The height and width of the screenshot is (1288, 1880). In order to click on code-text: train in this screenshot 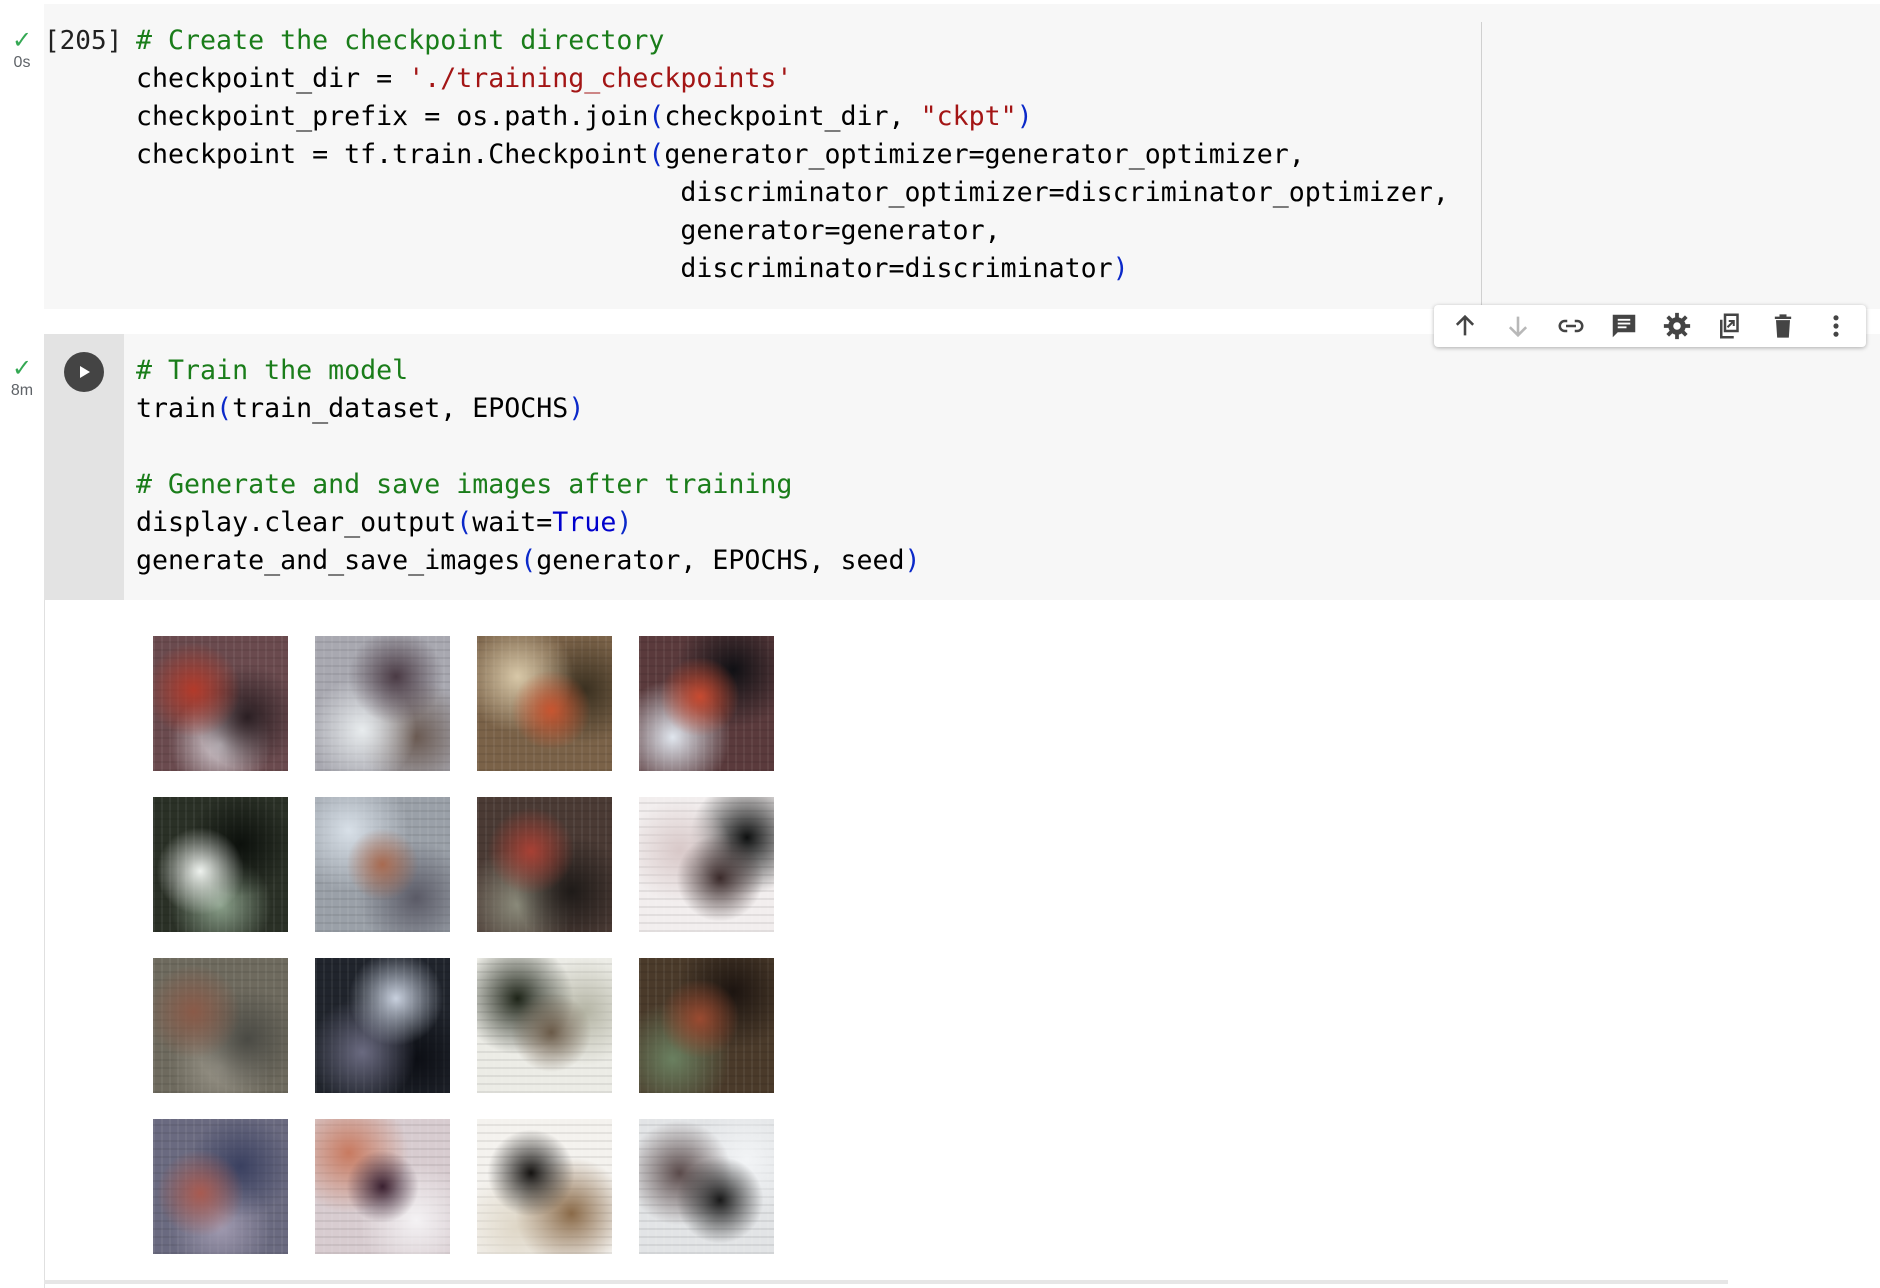, I will do `click(176, 408)`.